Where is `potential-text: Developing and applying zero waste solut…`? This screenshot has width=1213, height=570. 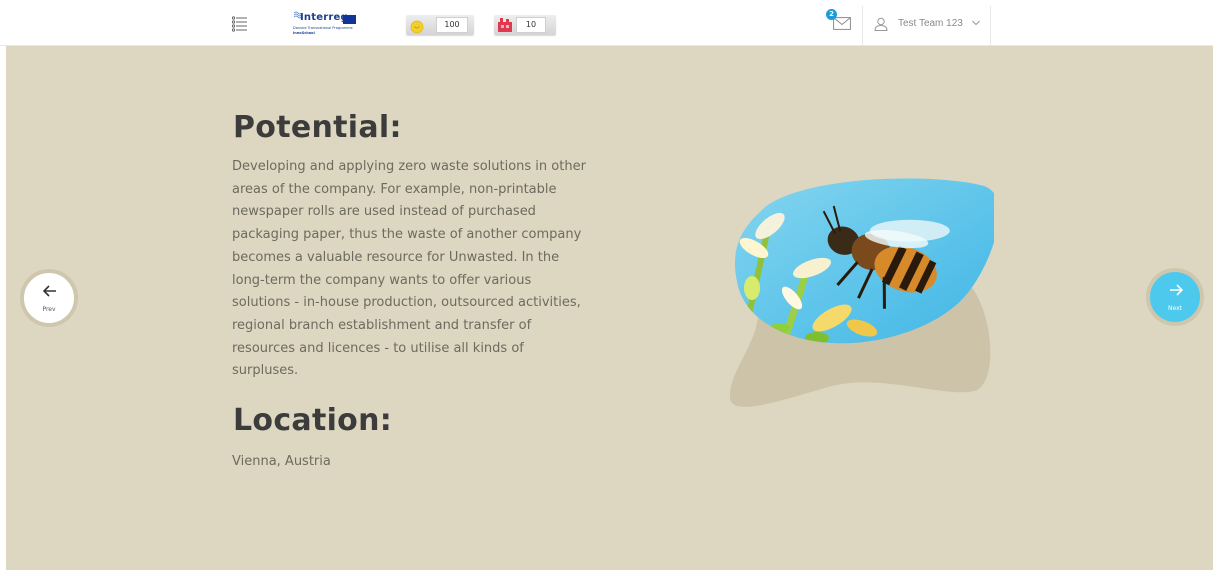 potential-text: Developing and applying zero waste solut… is located at coordinates (409, 269).